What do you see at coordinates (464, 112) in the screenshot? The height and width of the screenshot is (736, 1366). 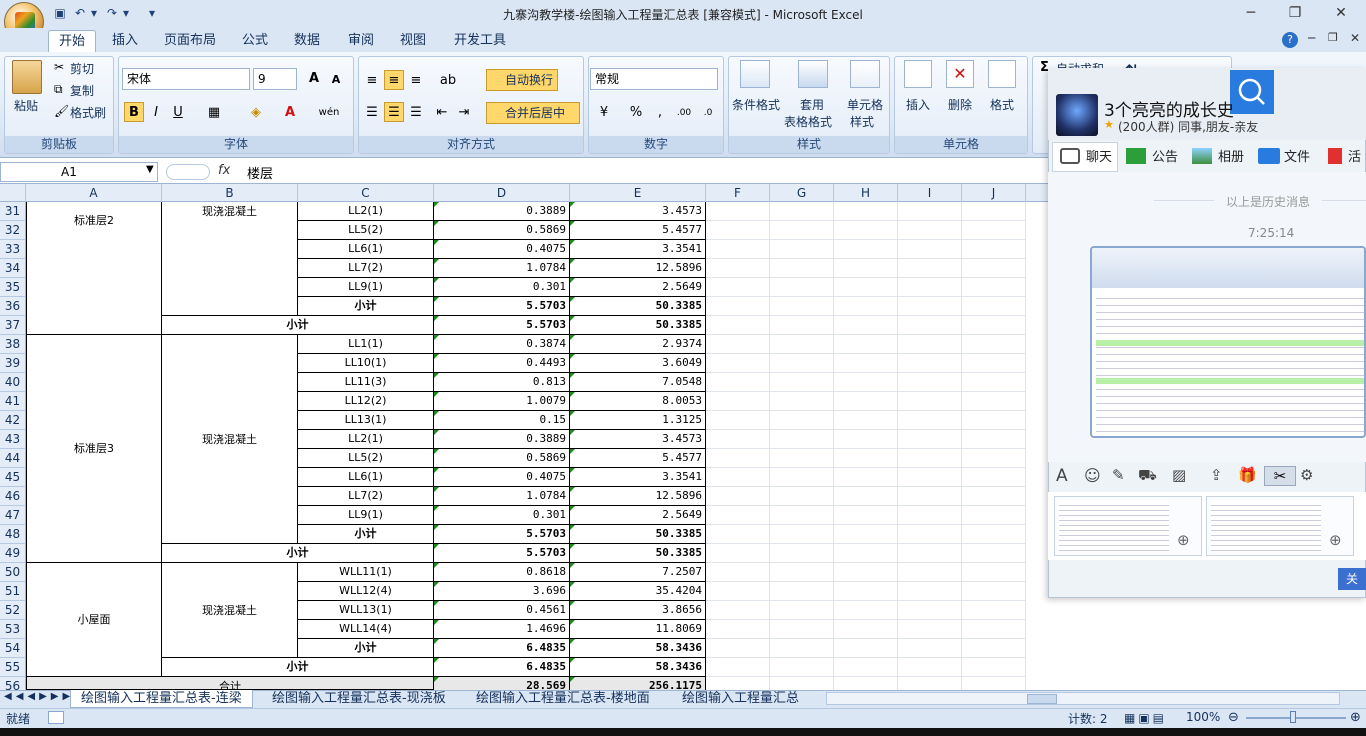 I see `increase-indent-icon: ⇥` at bounding box center [464, 112].